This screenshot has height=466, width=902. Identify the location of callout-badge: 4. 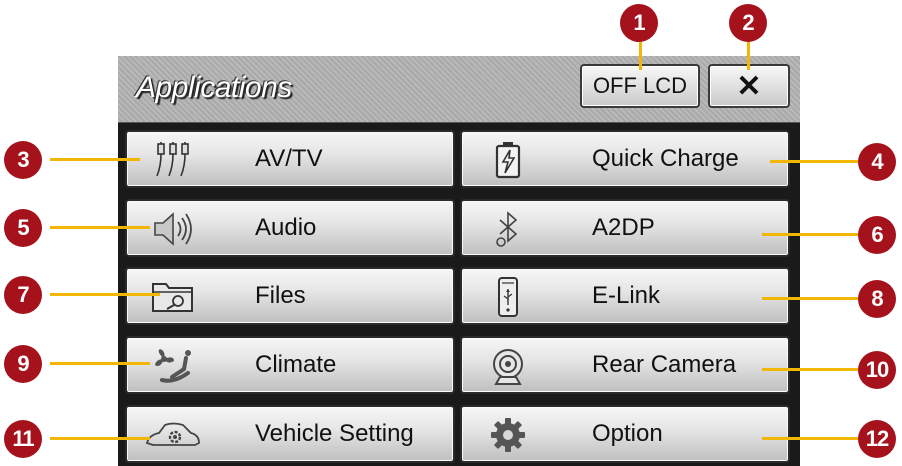
(877, 162).